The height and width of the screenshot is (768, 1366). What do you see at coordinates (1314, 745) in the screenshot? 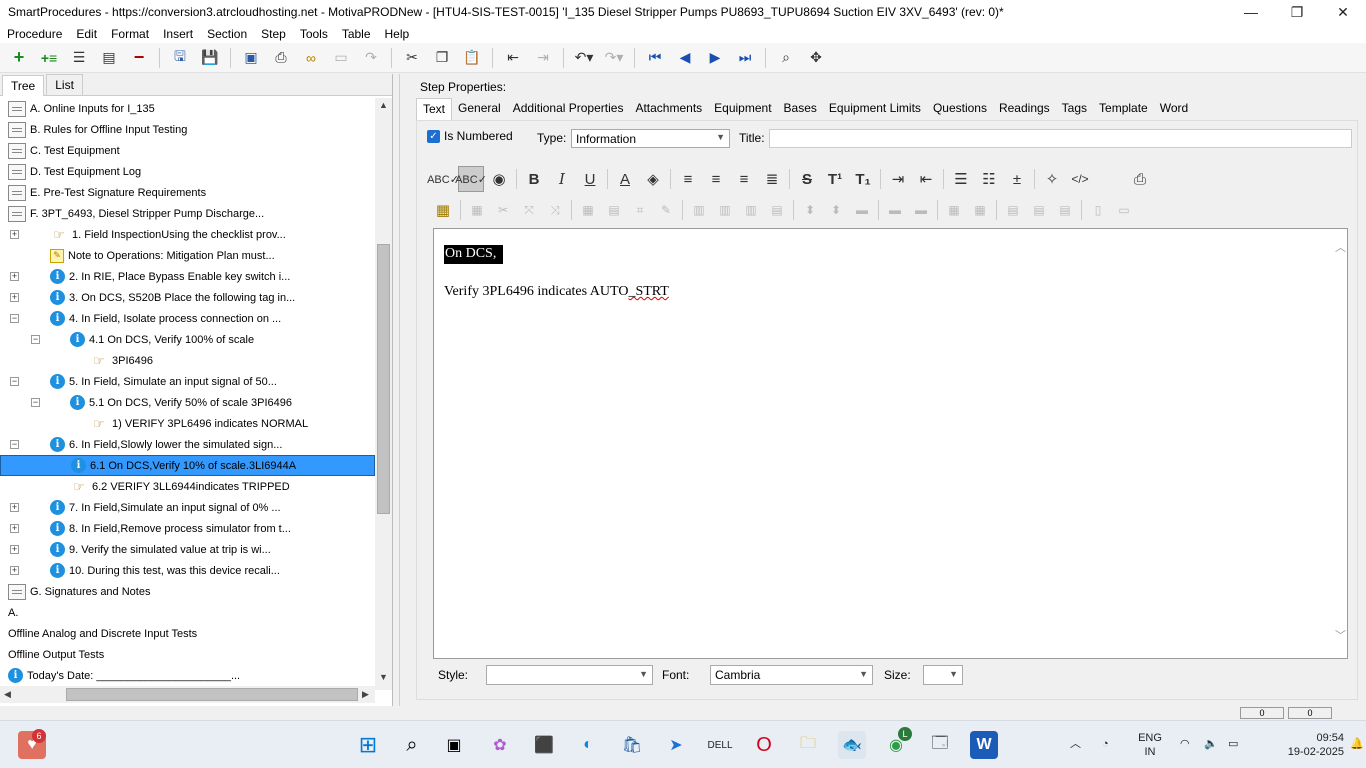
I see `clock: 09:54 19-02-2025` at bounding box center [1314, 745].